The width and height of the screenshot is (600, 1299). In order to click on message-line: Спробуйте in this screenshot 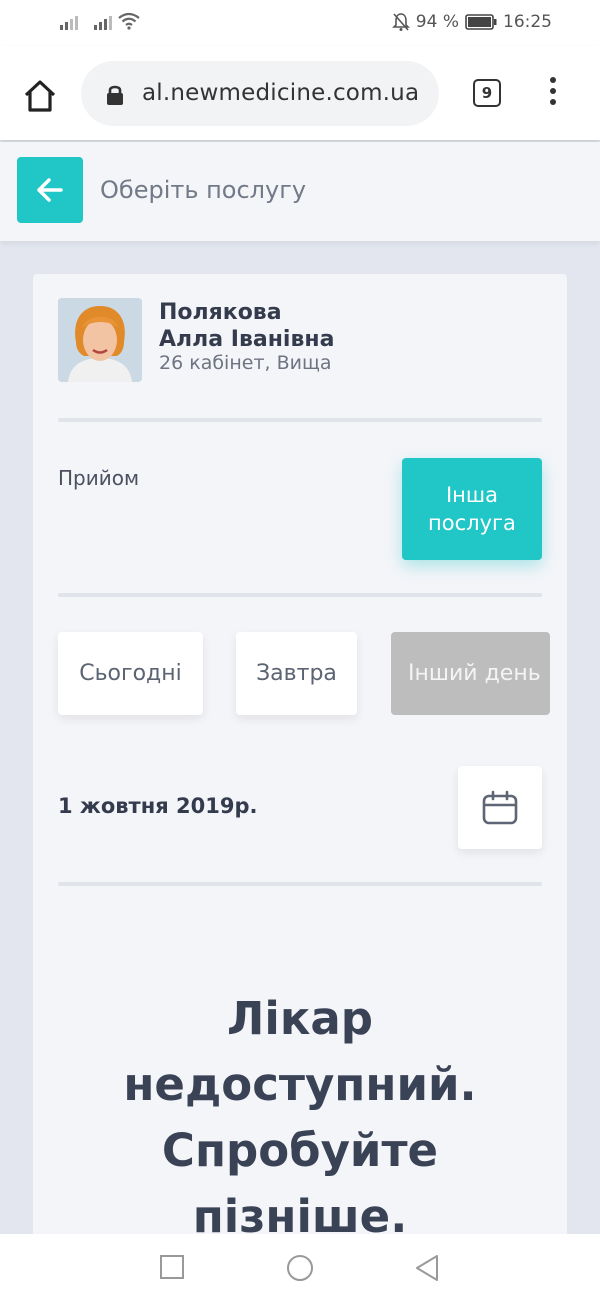, I will do `click(300, 1150)`.